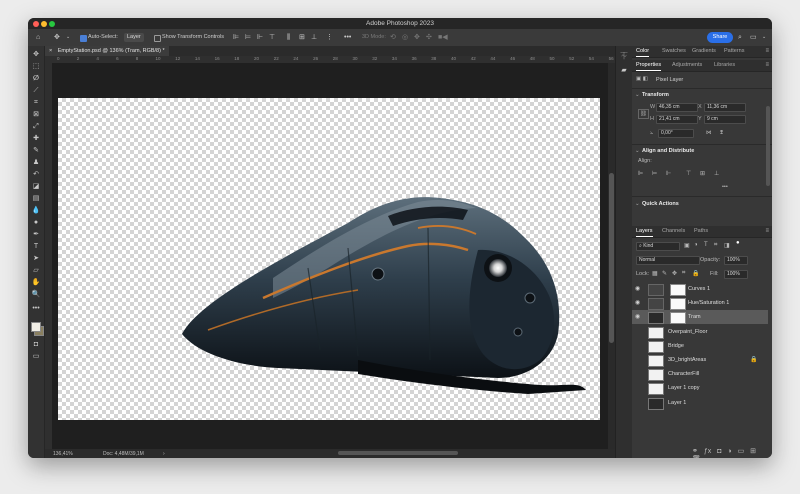 The height and width of the screenshot is (494, 800). What do you see at coordinates (654, 173) in the screenshot?
I see `align-horizontal-centers-icon: ⊨` at bounding box center [654, 173].